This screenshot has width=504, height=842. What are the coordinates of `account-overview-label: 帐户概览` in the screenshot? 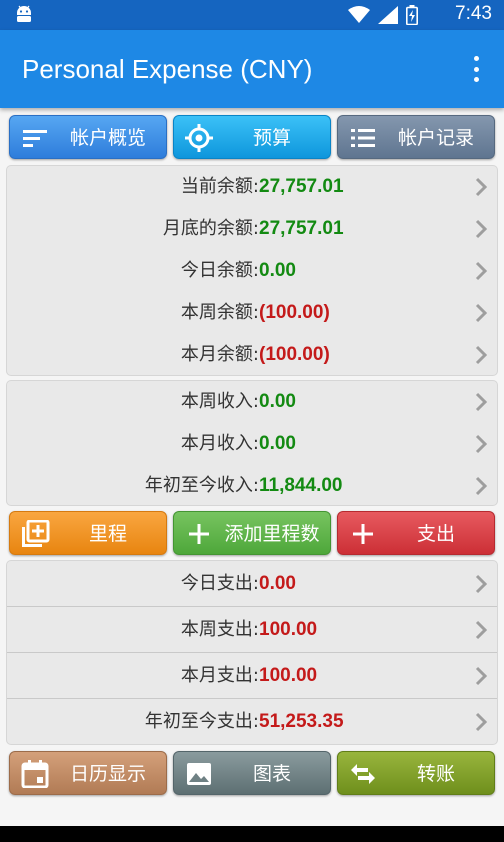 It's located at (107, 138).